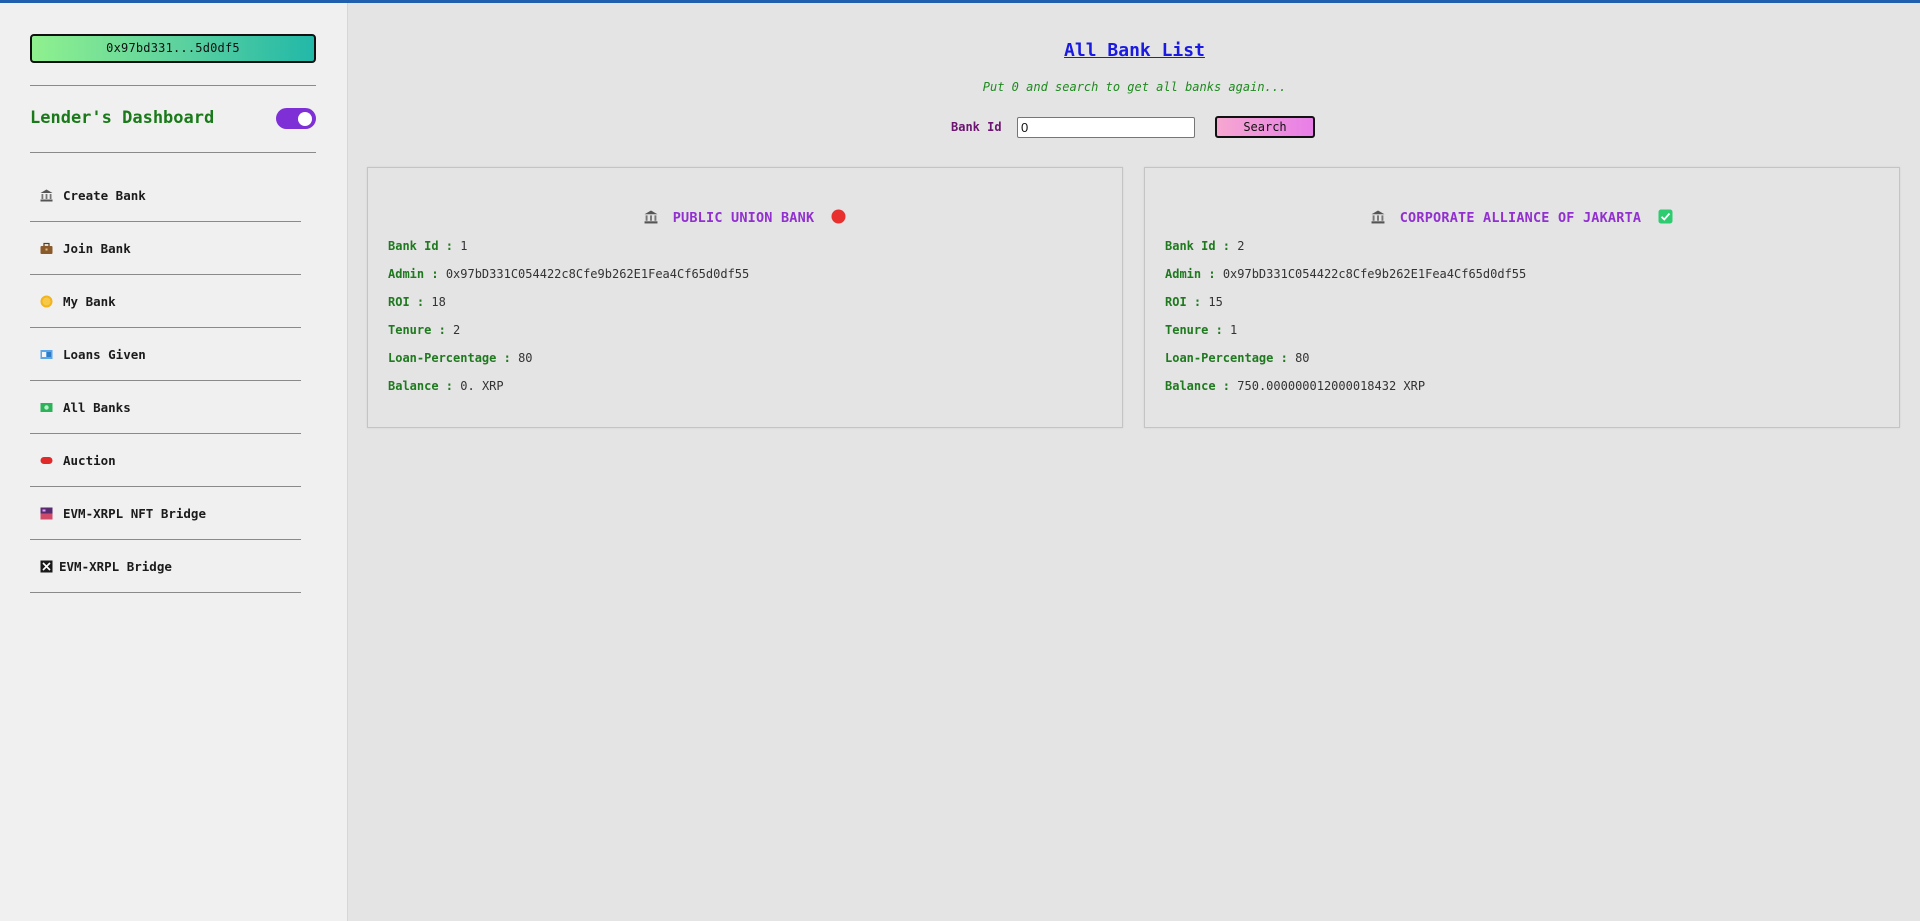  What do you see at coordinates (122, 118) in the screenshot?
I see `dashboard-title: Lender's Dashboard` at bounding box center [122, 118].